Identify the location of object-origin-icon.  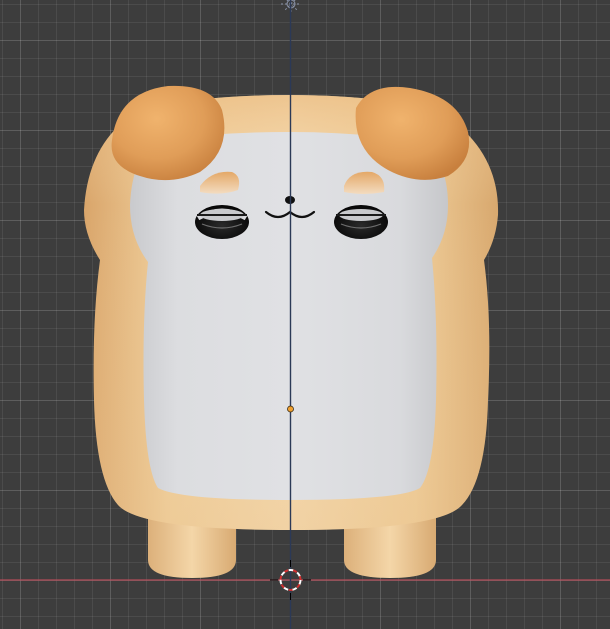
(290, 409).